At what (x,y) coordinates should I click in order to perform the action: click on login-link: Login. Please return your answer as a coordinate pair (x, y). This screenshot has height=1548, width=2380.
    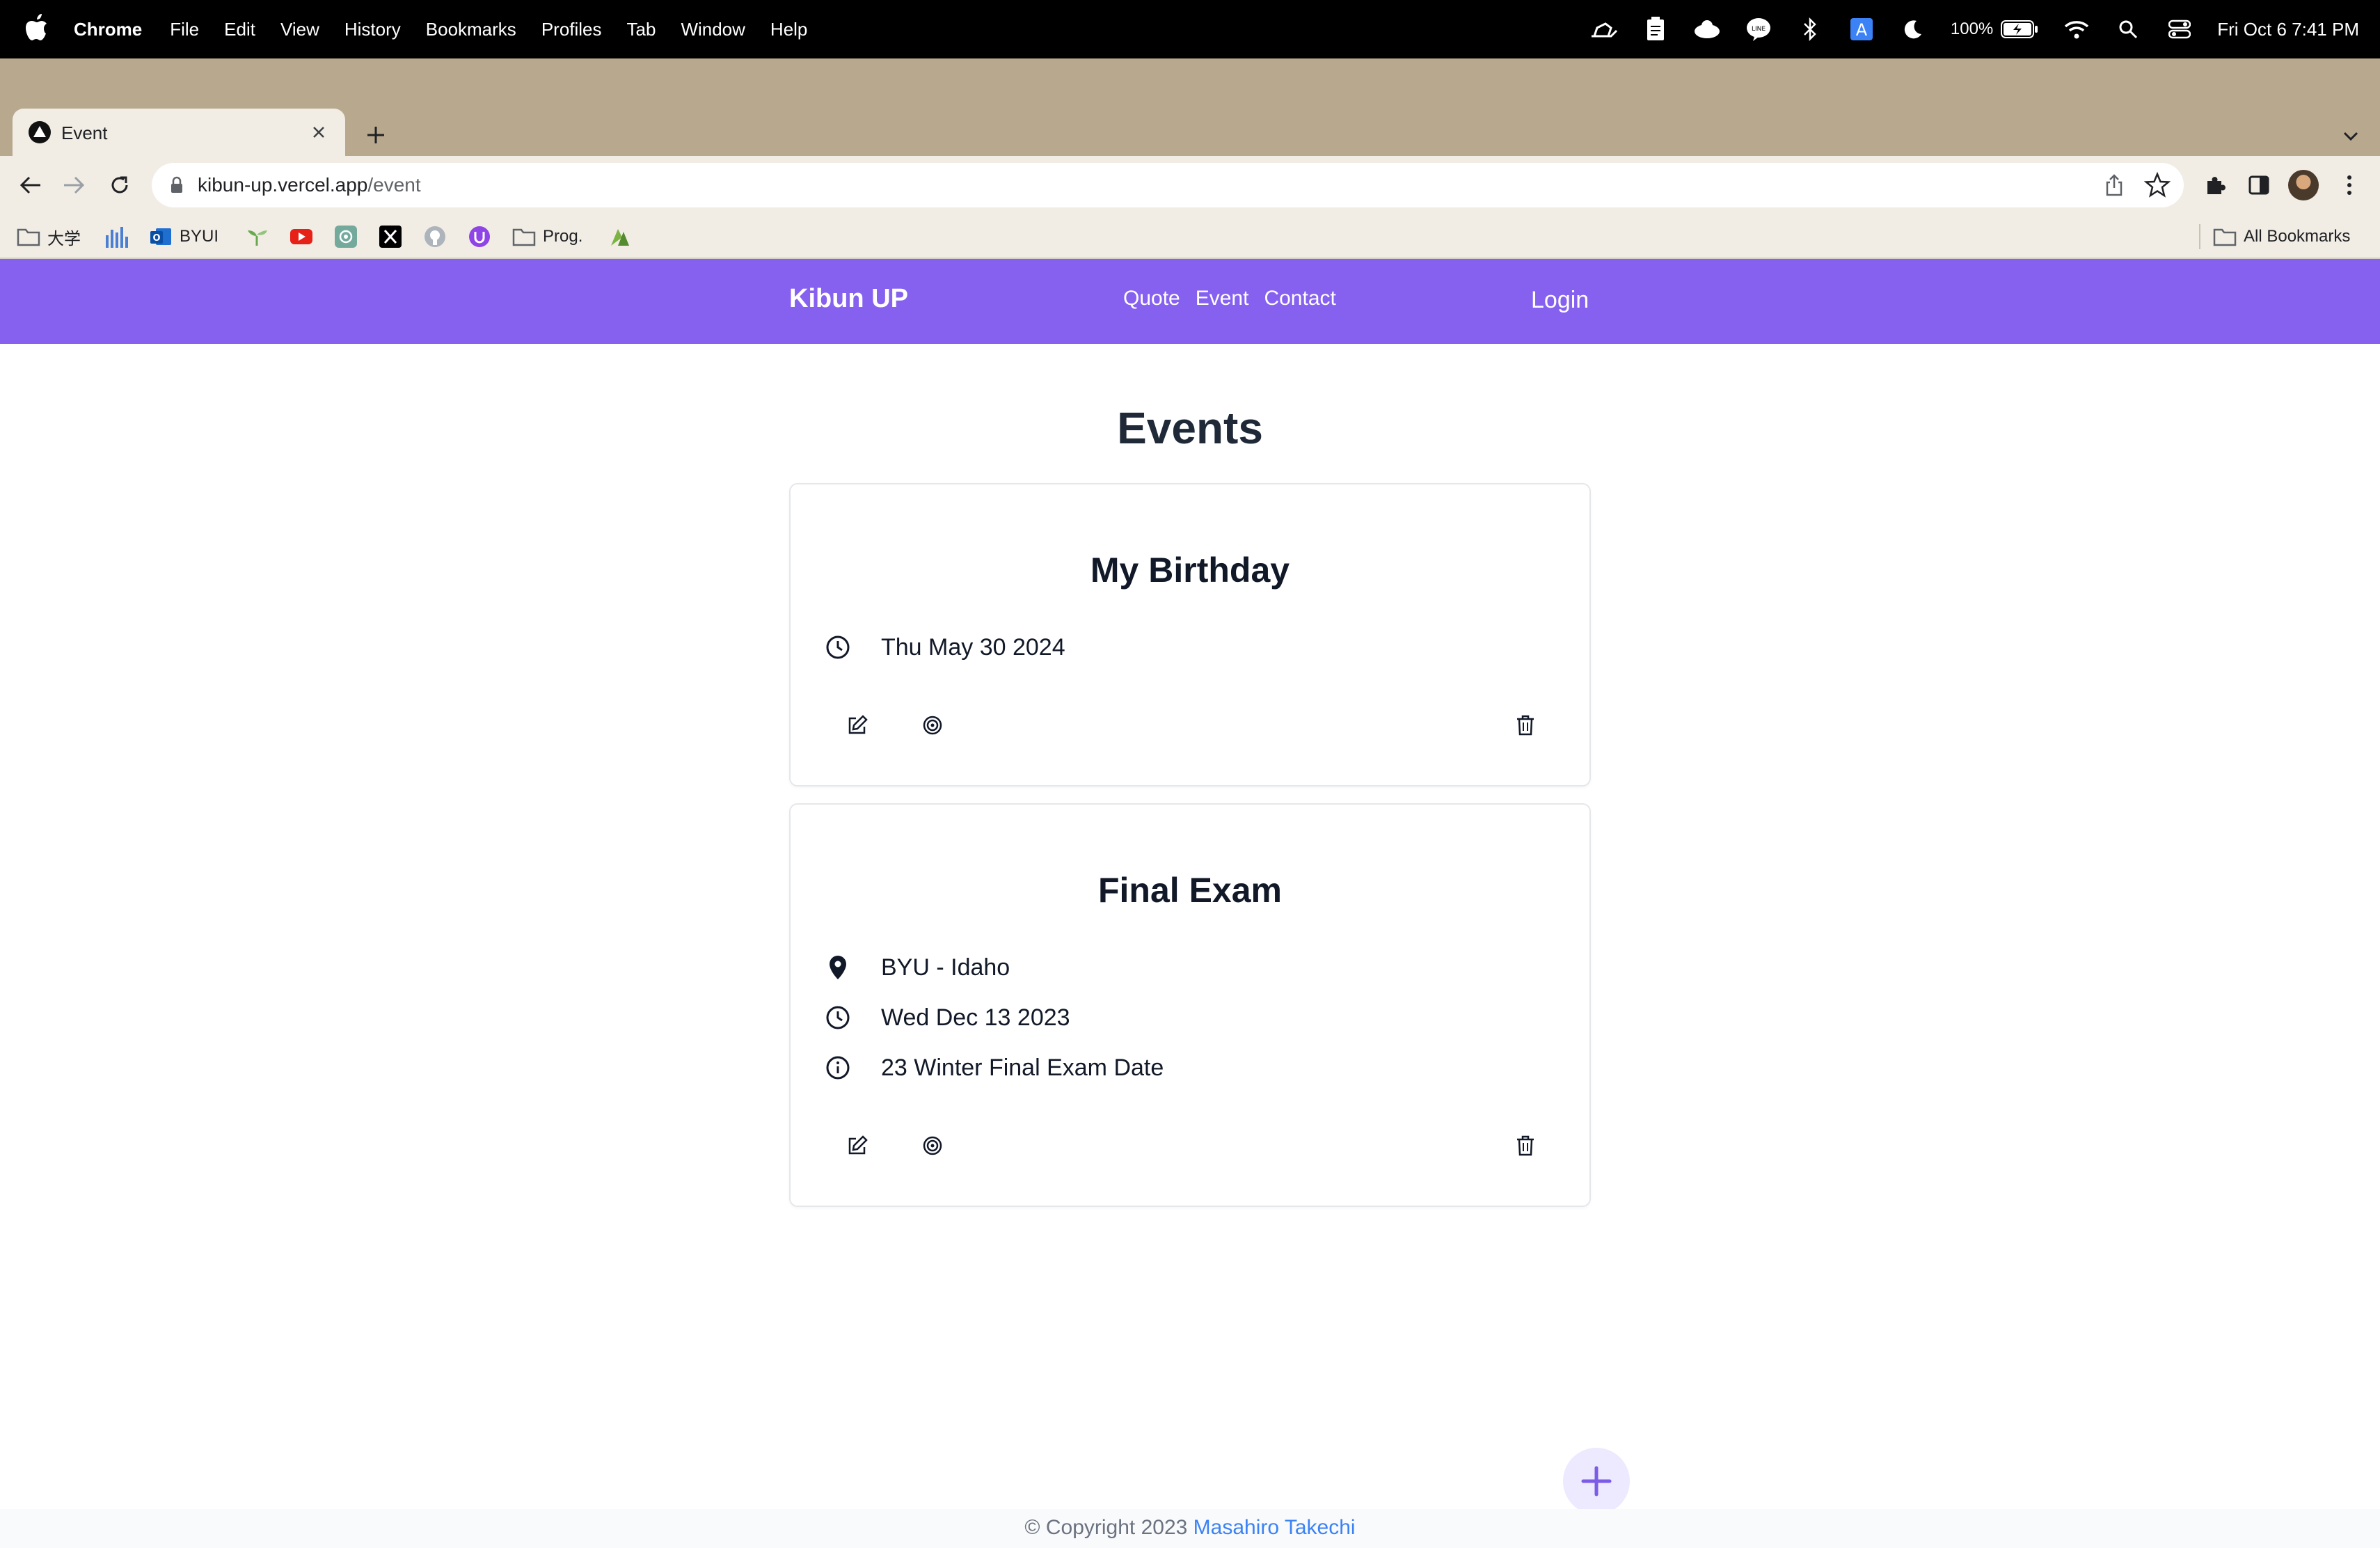
    Looking at the image, I should click on (1560, 300).